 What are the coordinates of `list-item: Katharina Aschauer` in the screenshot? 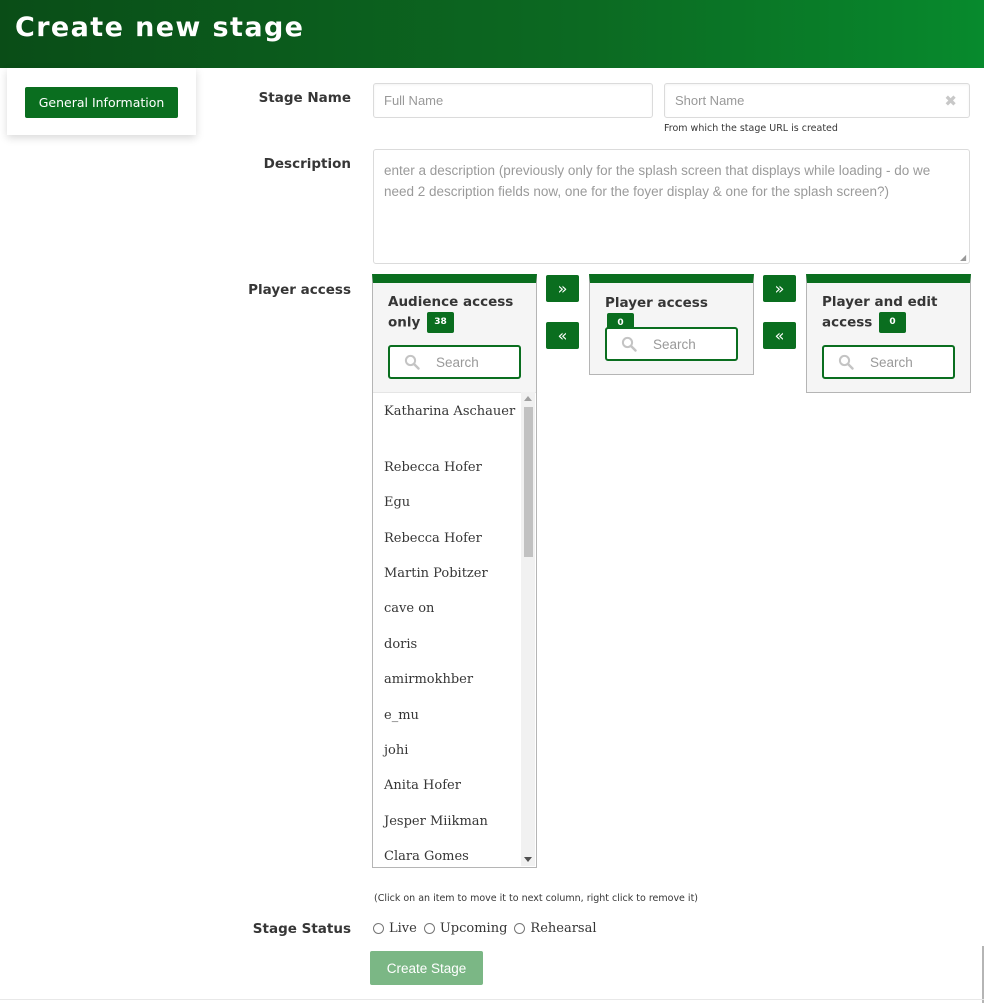 It's located at (454, 411).